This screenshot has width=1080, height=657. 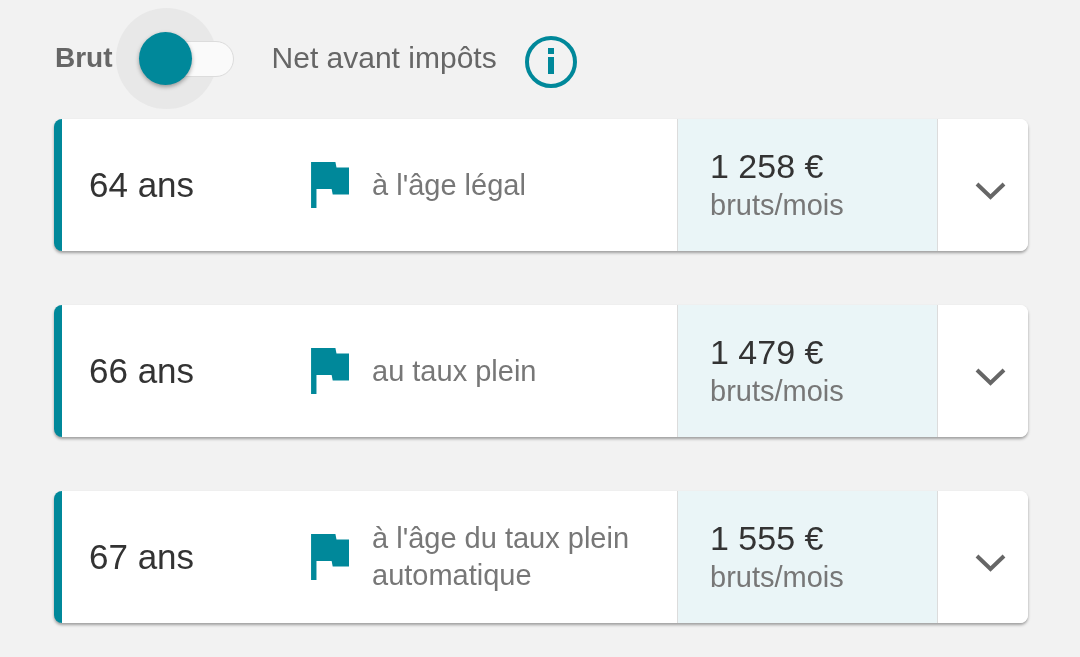 What do you see at coordinates (142, 371) in the screenshot?
I see `age-label: 66 ans` at bounding box center [142, 371].